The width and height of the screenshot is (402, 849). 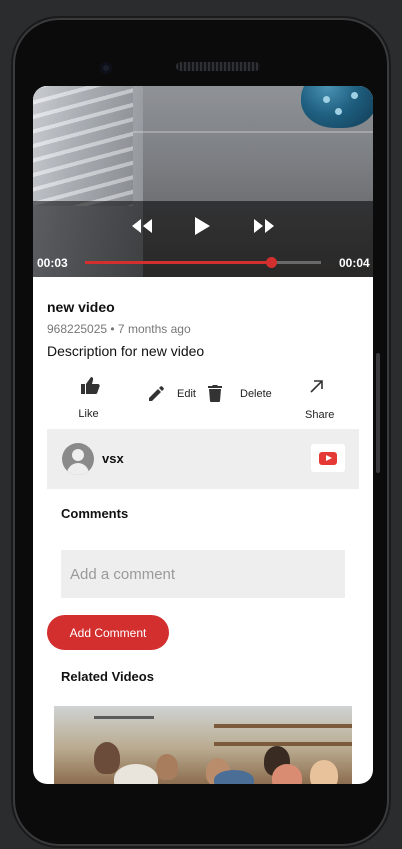 What do you see at coordinates (113, 458) in the screenshot?
I see `channel-name: vsx` at bounding box center [113, 458].